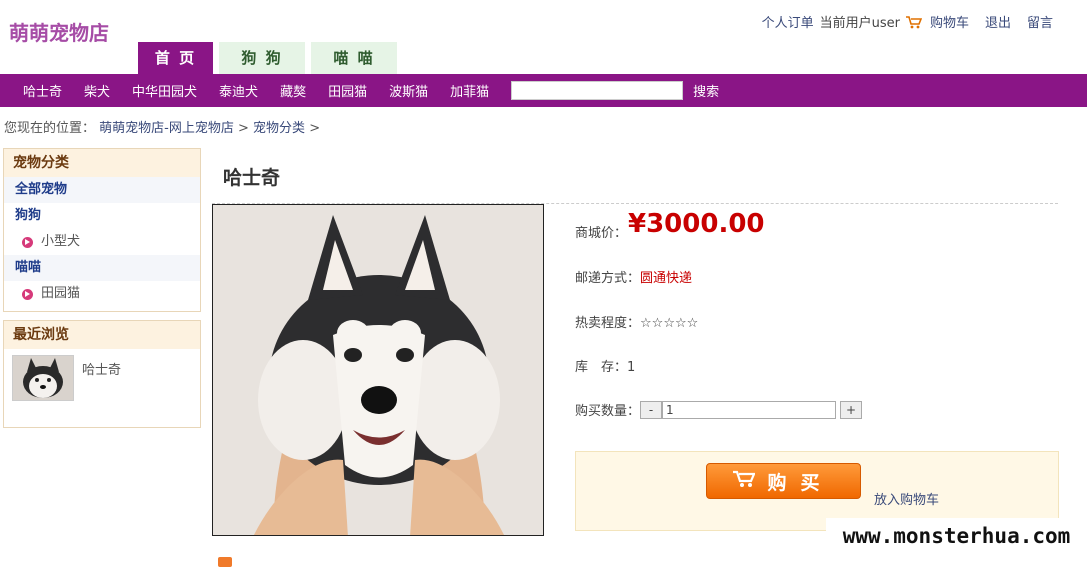 The height and width of the screenshot is (567, 1087). What do you see at coordinates (608, 278) in the screenshot?
I see `shipping-label: 邮递方式：` at bounding box center [608, 278].